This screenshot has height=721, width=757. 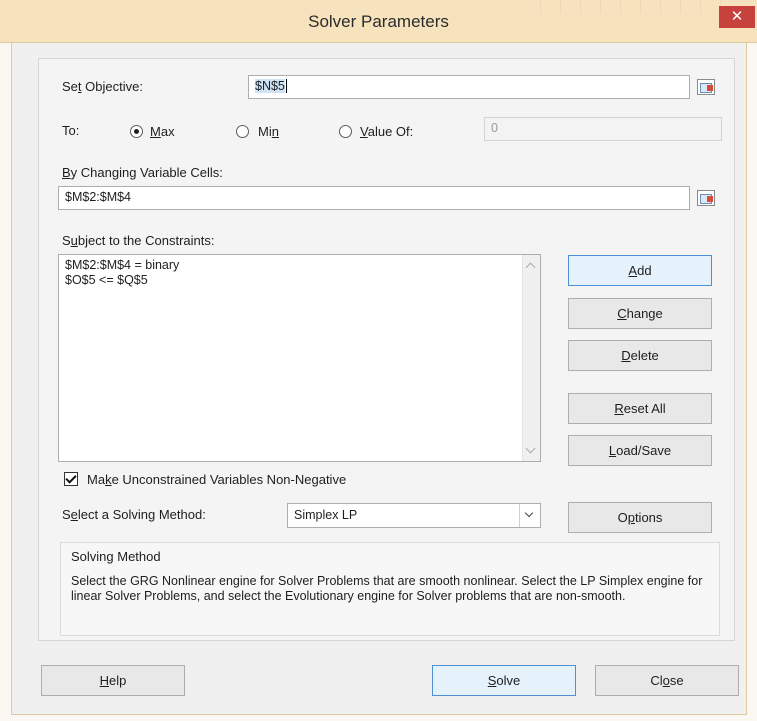 I want to click on non-negative-checkbox, so click(x=71, y=479).